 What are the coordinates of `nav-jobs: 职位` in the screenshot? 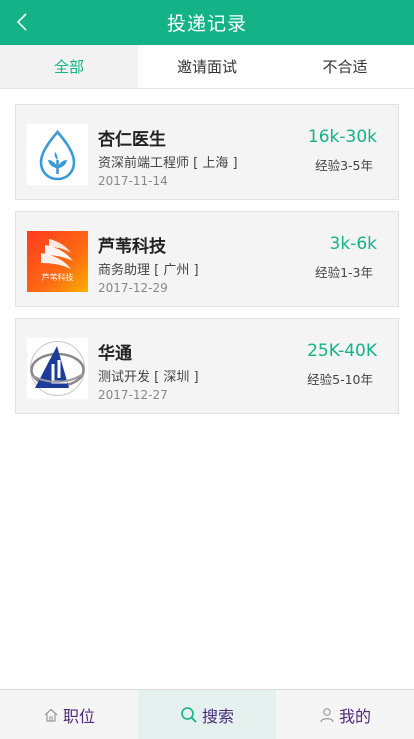 It's located at (69, 714).